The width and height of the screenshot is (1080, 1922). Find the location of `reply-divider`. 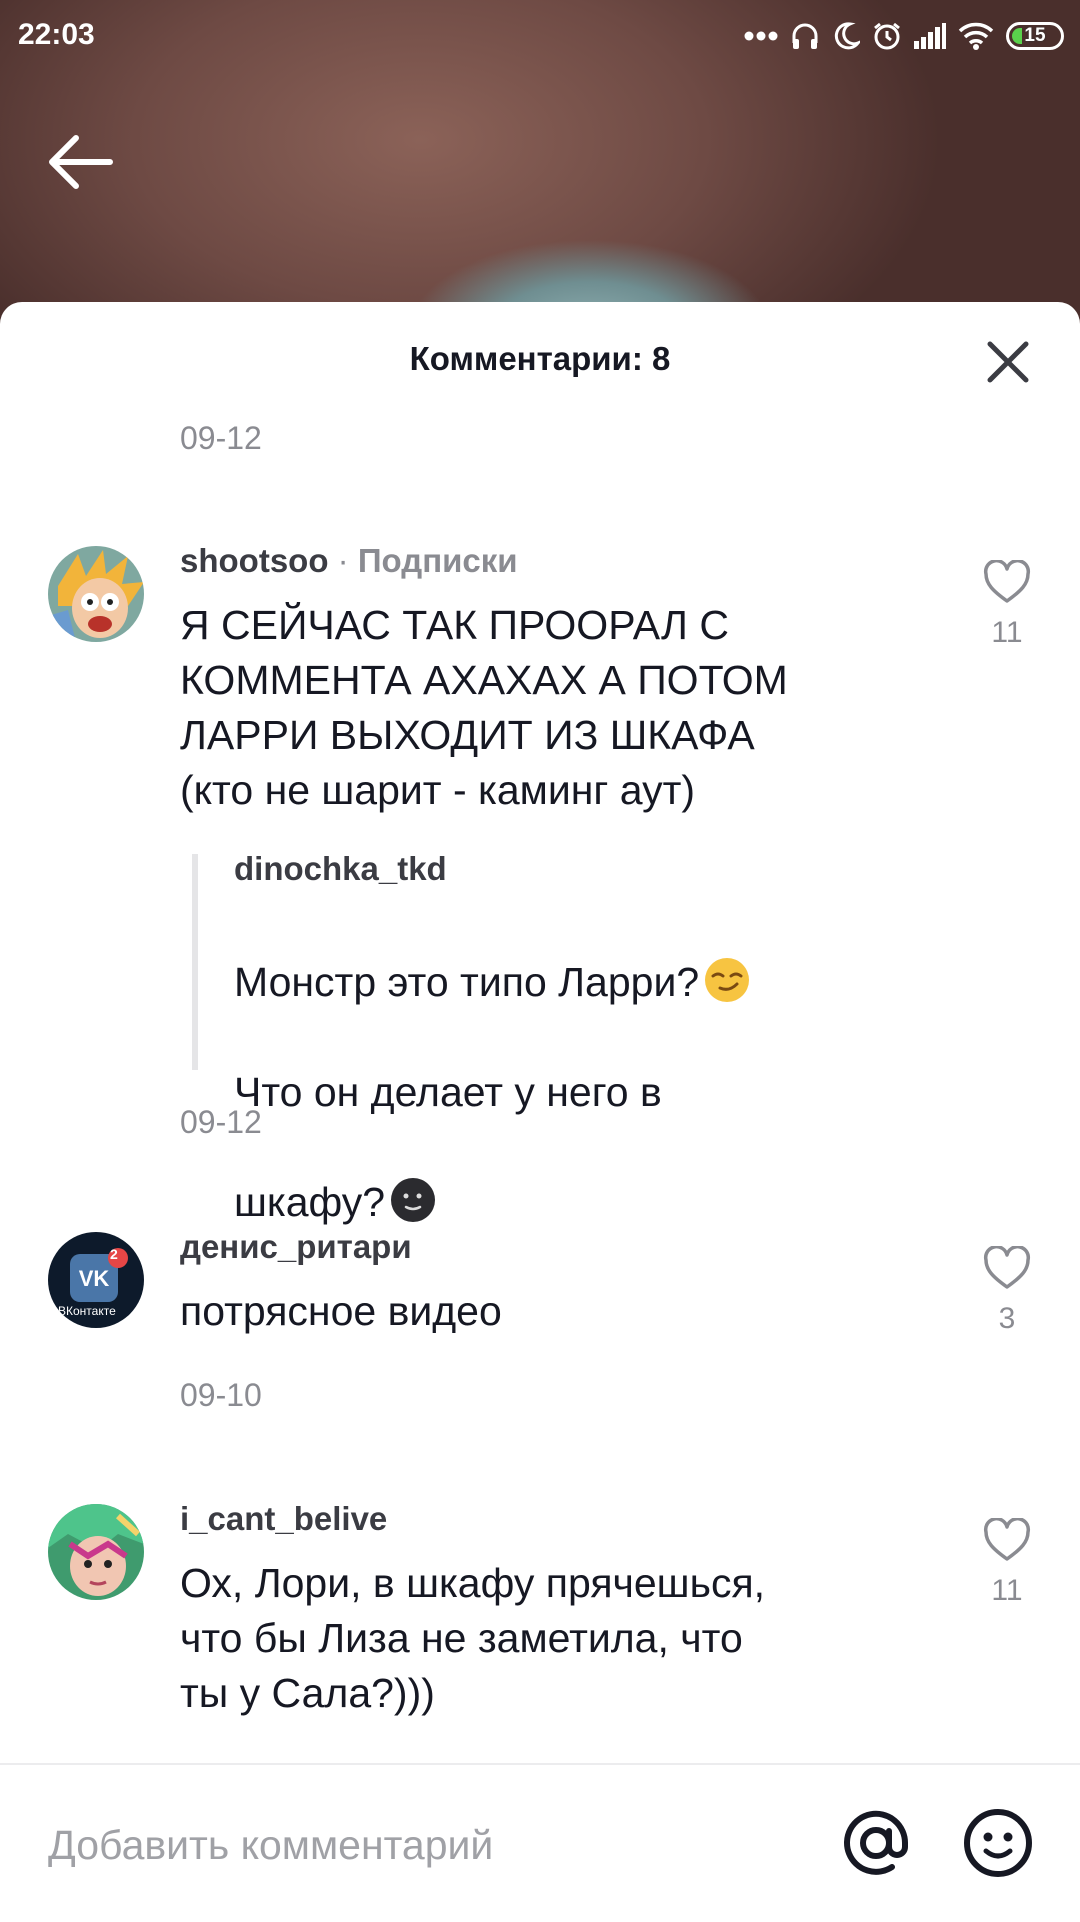

reply-divider is located at coordinates (195, 962).